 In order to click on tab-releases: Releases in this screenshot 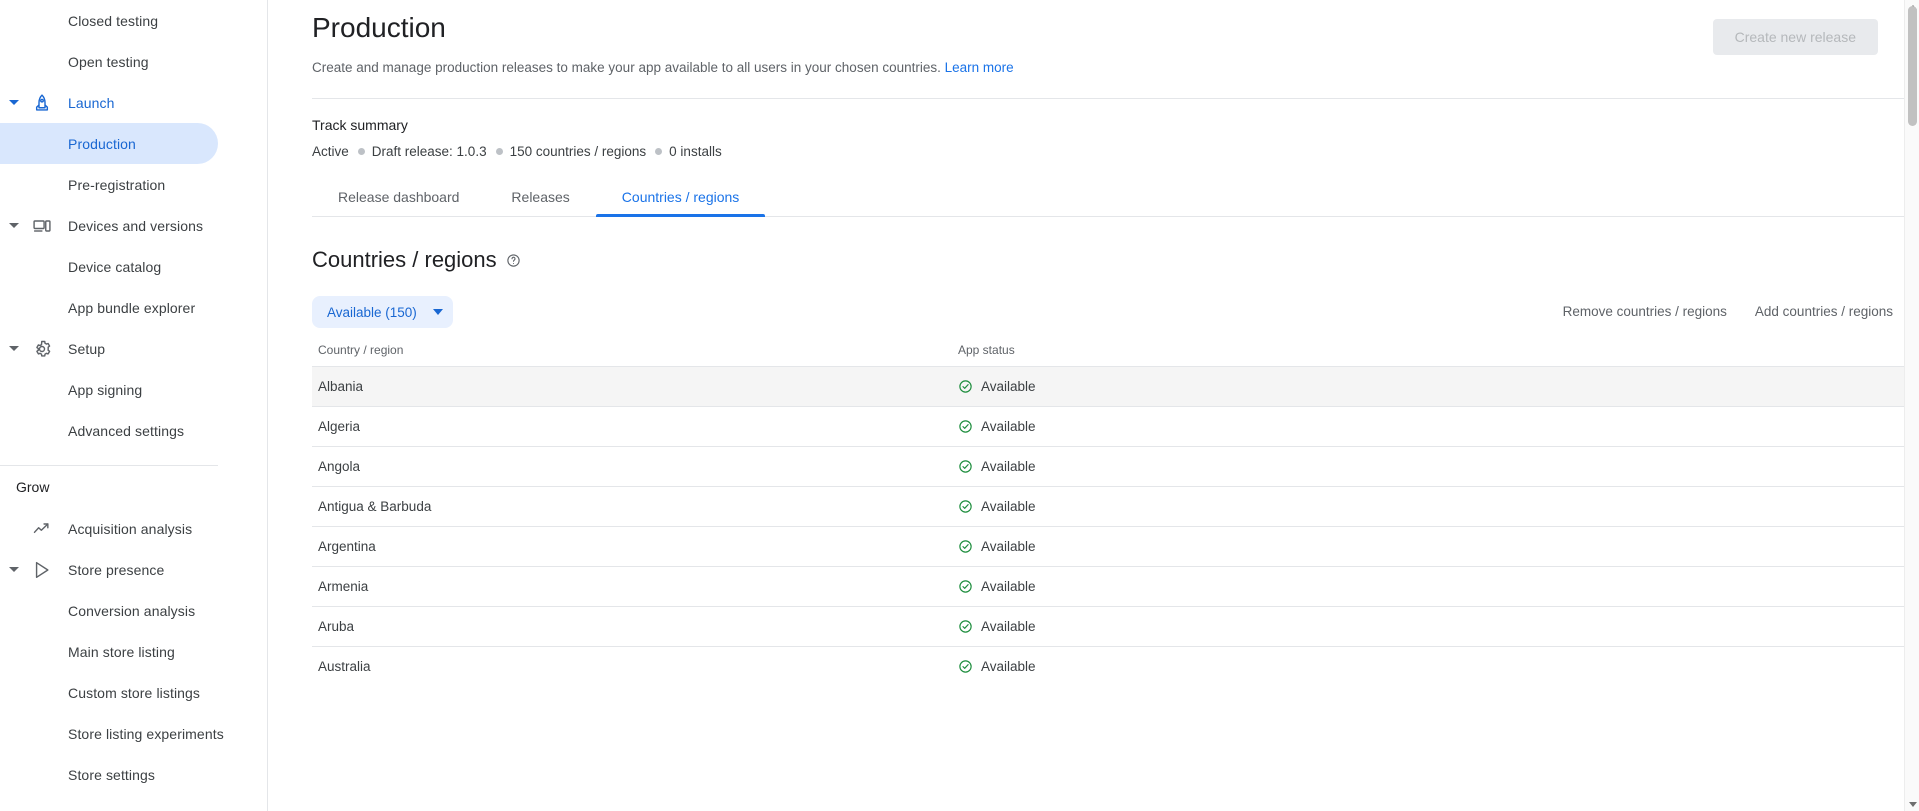, I will do `click(540, 202)`.